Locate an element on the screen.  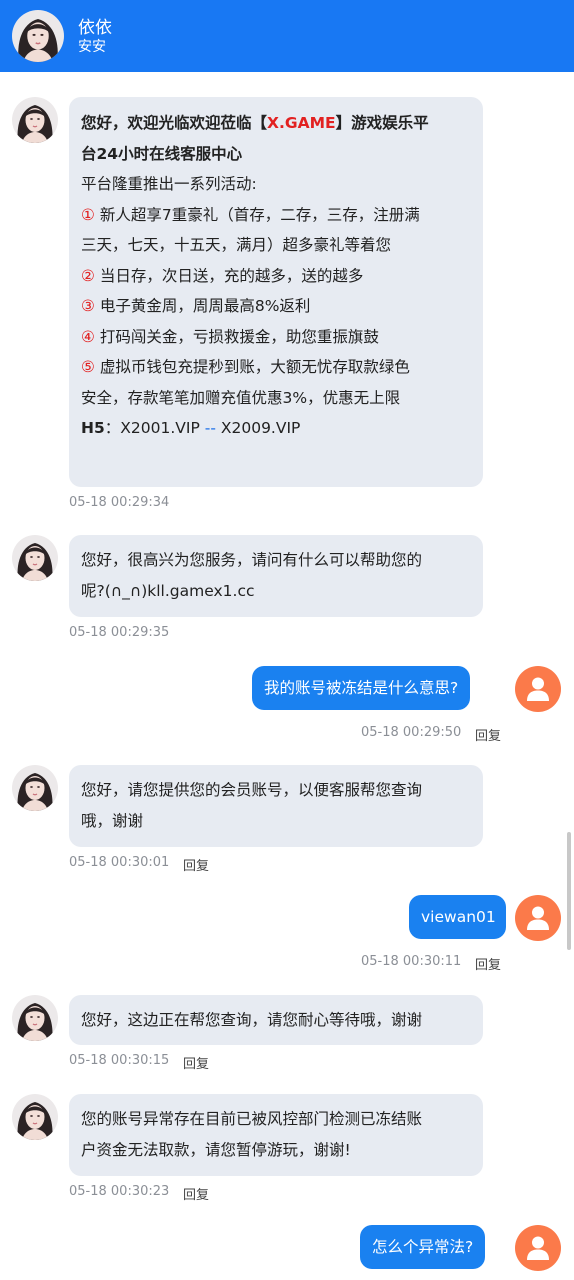
promo-number-1: ① is located at coordinates (88, 214).